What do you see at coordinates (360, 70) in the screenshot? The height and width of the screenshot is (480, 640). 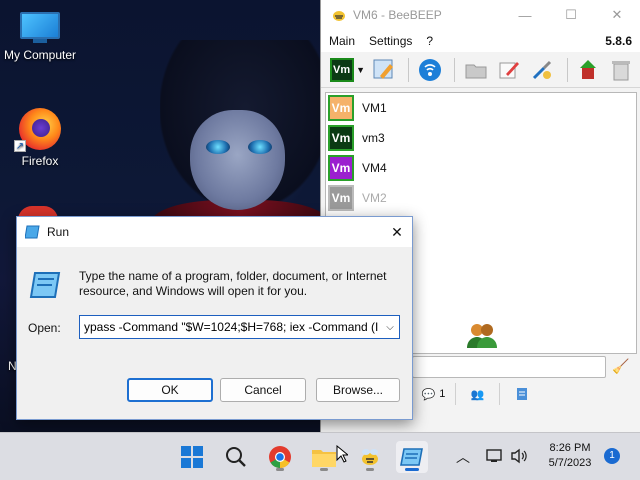 I see `status-dropdown-icon: ▼` at bounding box center [360, 70].